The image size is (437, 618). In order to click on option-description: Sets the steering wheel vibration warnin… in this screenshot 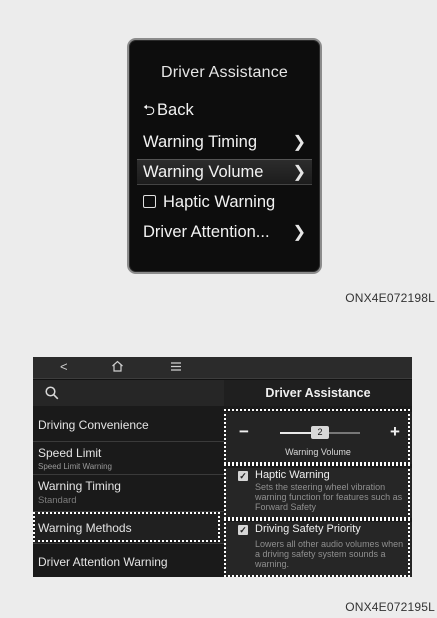, I will do `click(329, 497)`.